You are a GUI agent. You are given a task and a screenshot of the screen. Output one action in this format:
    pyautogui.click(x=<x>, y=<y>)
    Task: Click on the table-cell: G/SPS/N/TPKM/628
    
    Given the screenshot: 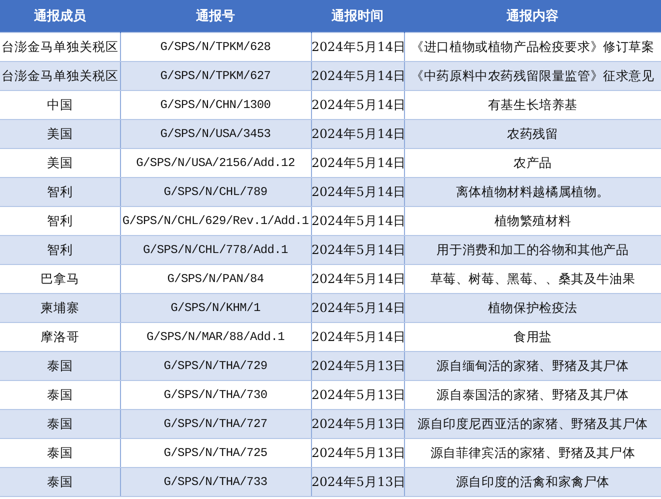 What is the action you would take?
    pyautogui.click(x=215, y=47)
    